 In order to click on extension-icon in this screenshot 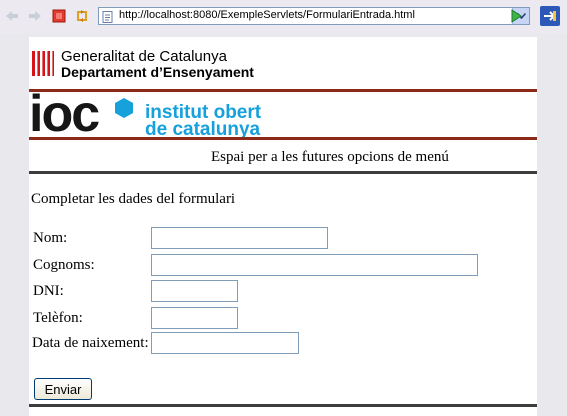, I will do `click(550, 16)`.